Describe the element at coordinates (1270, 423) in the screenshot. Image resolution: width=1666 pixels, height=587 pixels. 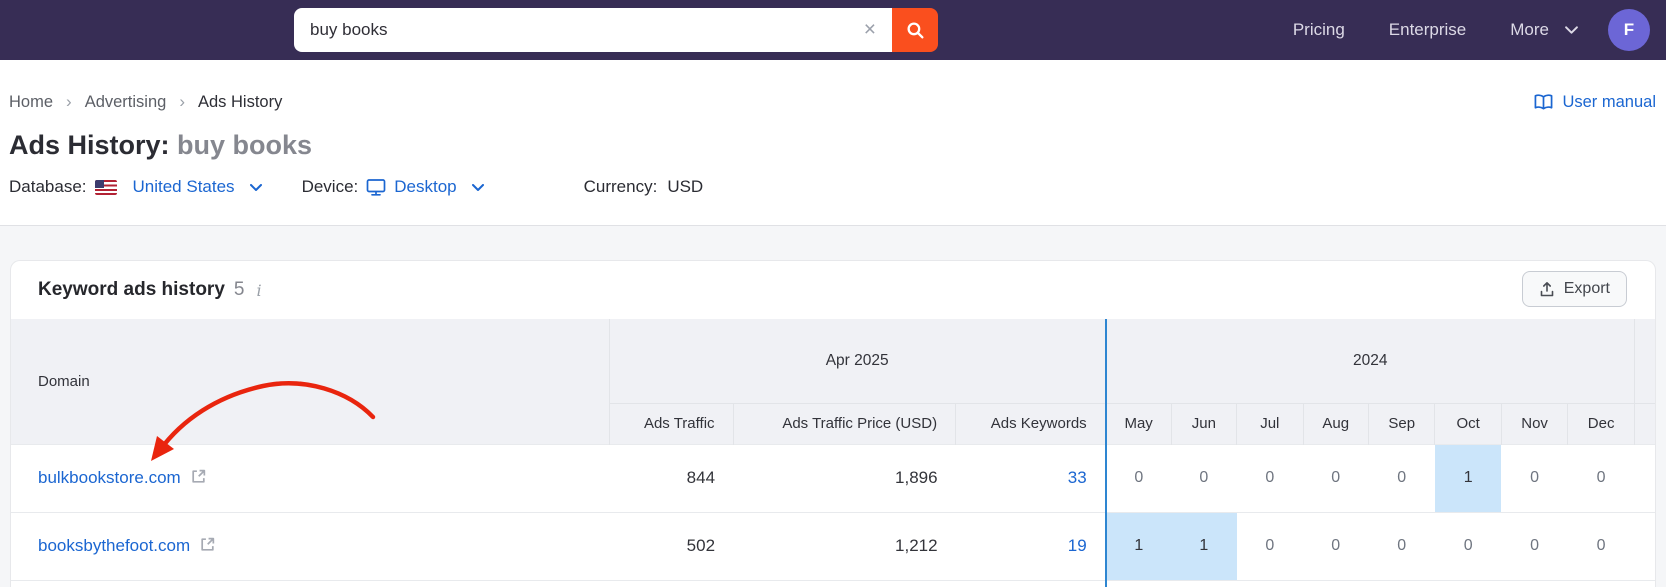
I see `column-header-month: Jul` at that location.